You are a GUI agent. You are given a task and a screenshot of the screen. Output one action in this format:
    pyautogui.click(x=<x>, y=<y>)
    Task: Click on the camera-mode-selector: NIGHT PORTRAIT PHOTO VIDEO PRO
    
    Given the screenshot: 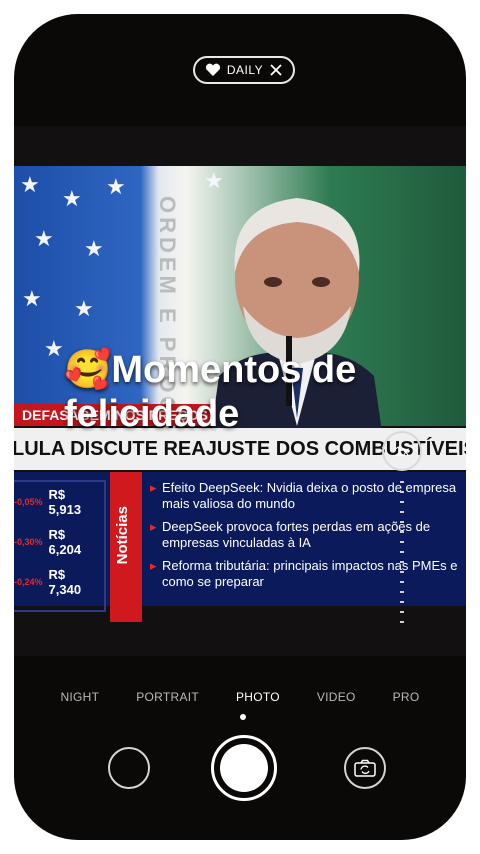 What is the action you would take?
    pyautogui.click(x=240, y=697)
    